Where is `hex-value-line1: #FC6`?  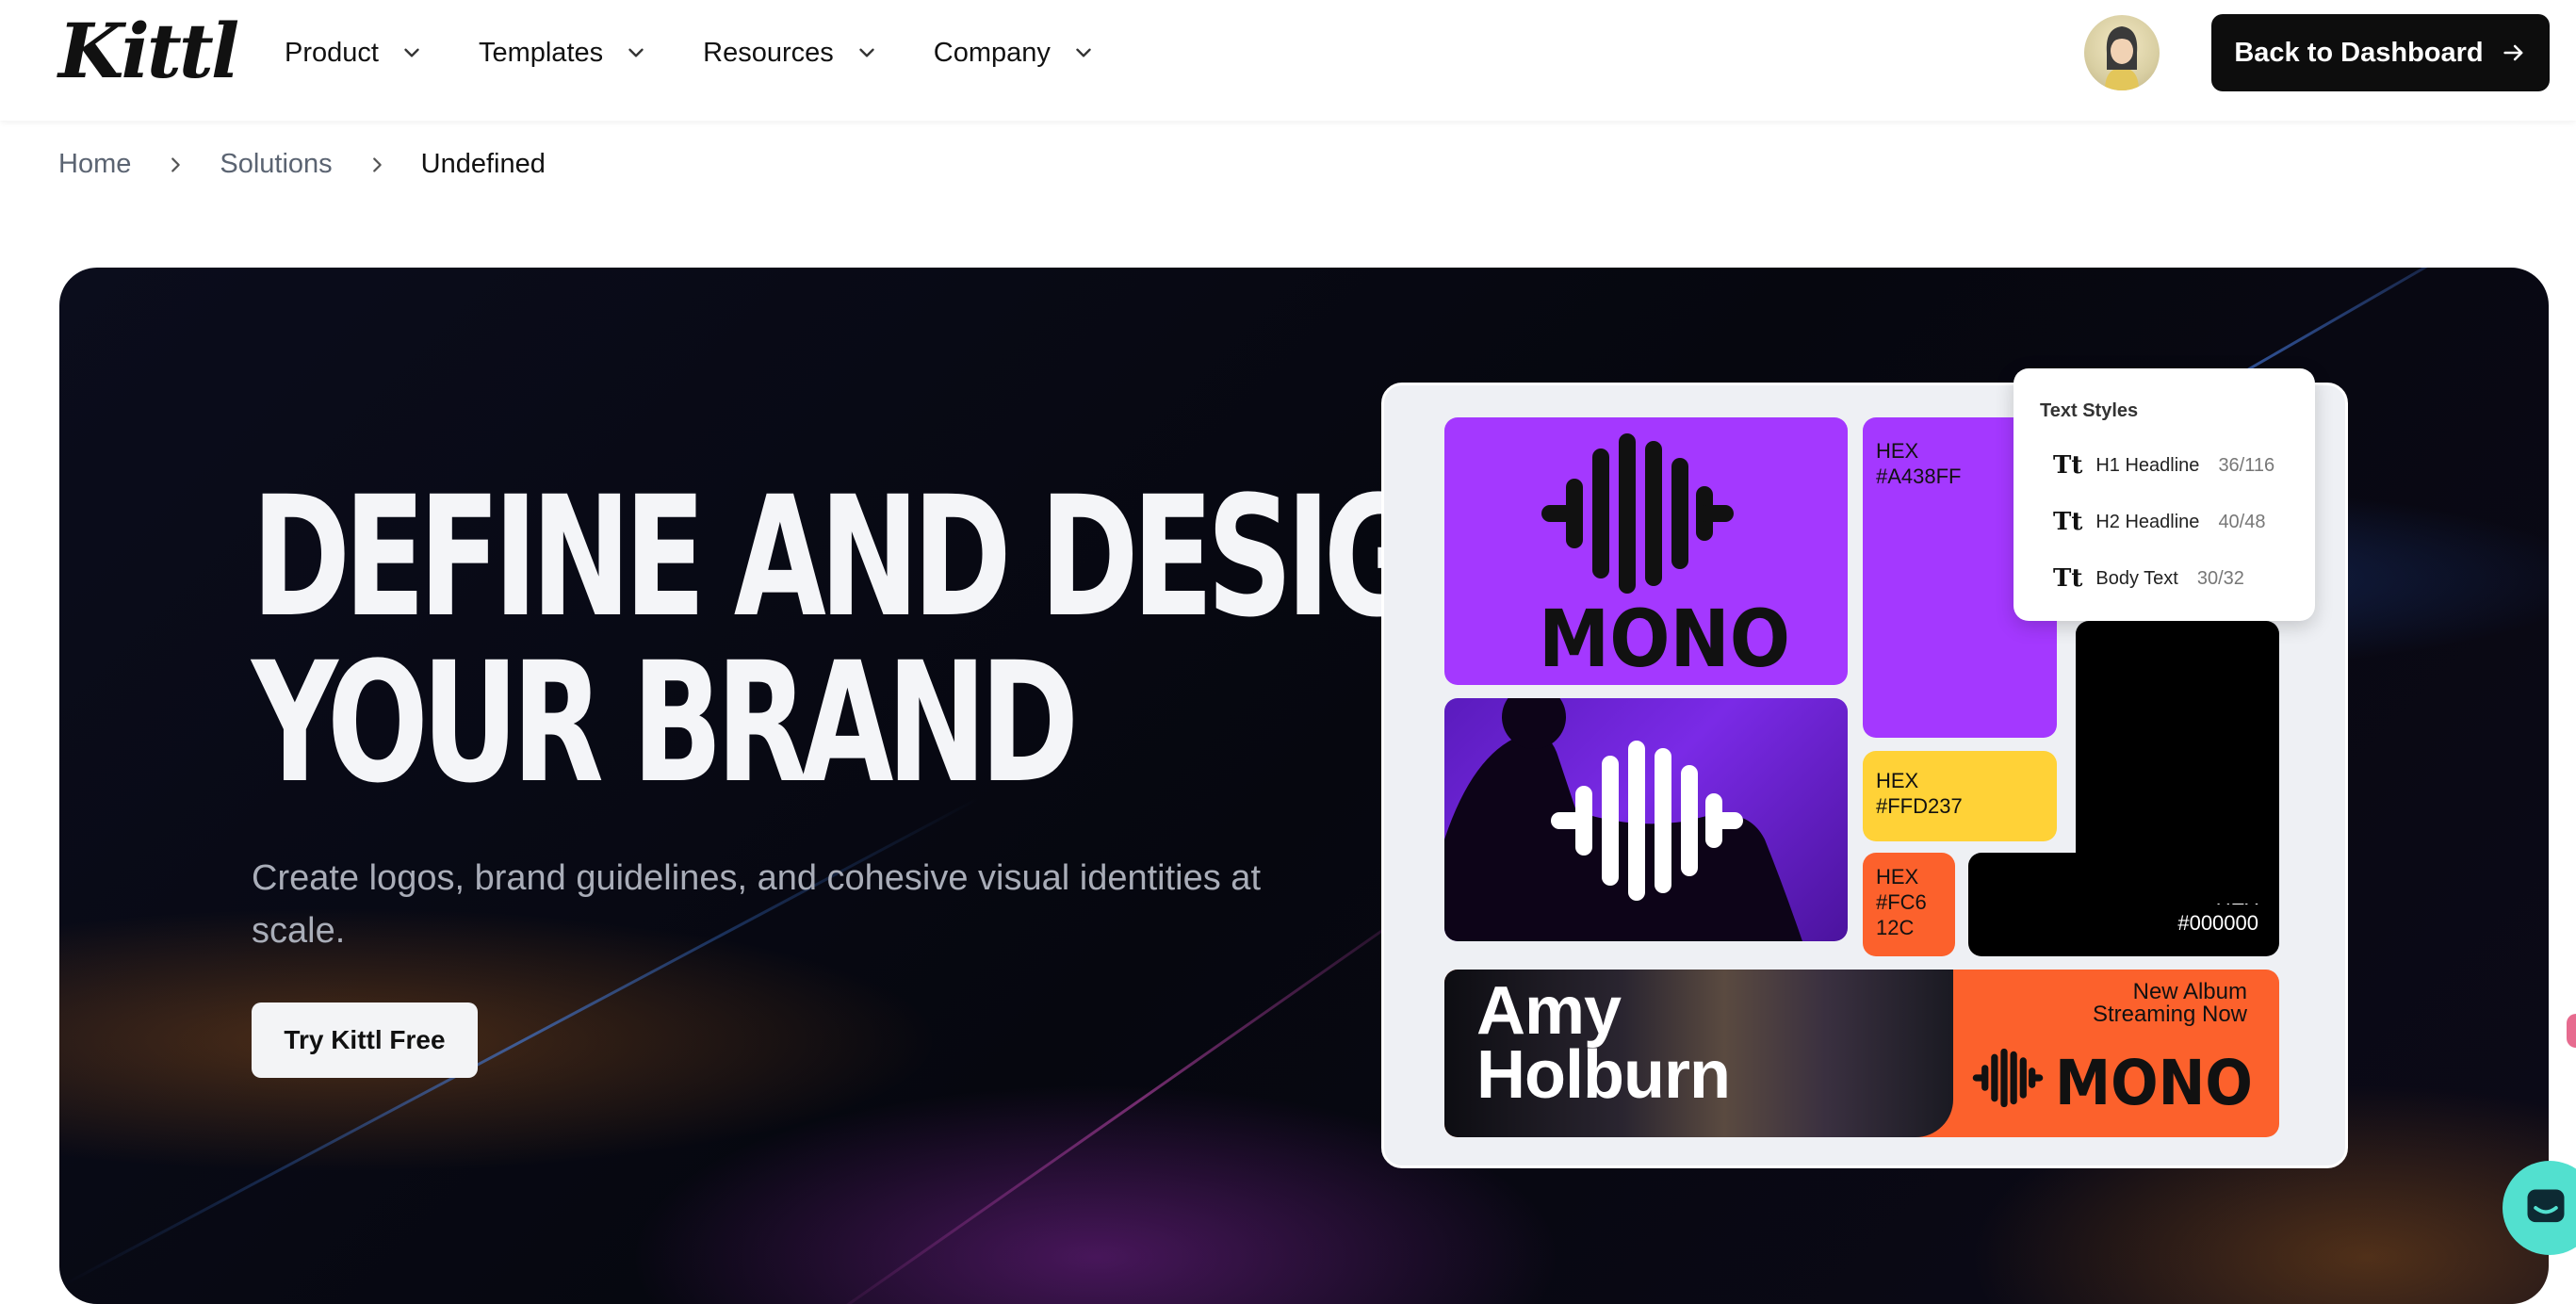 hex-value-line1: #FC6 is located at coordinates (1901, 902).